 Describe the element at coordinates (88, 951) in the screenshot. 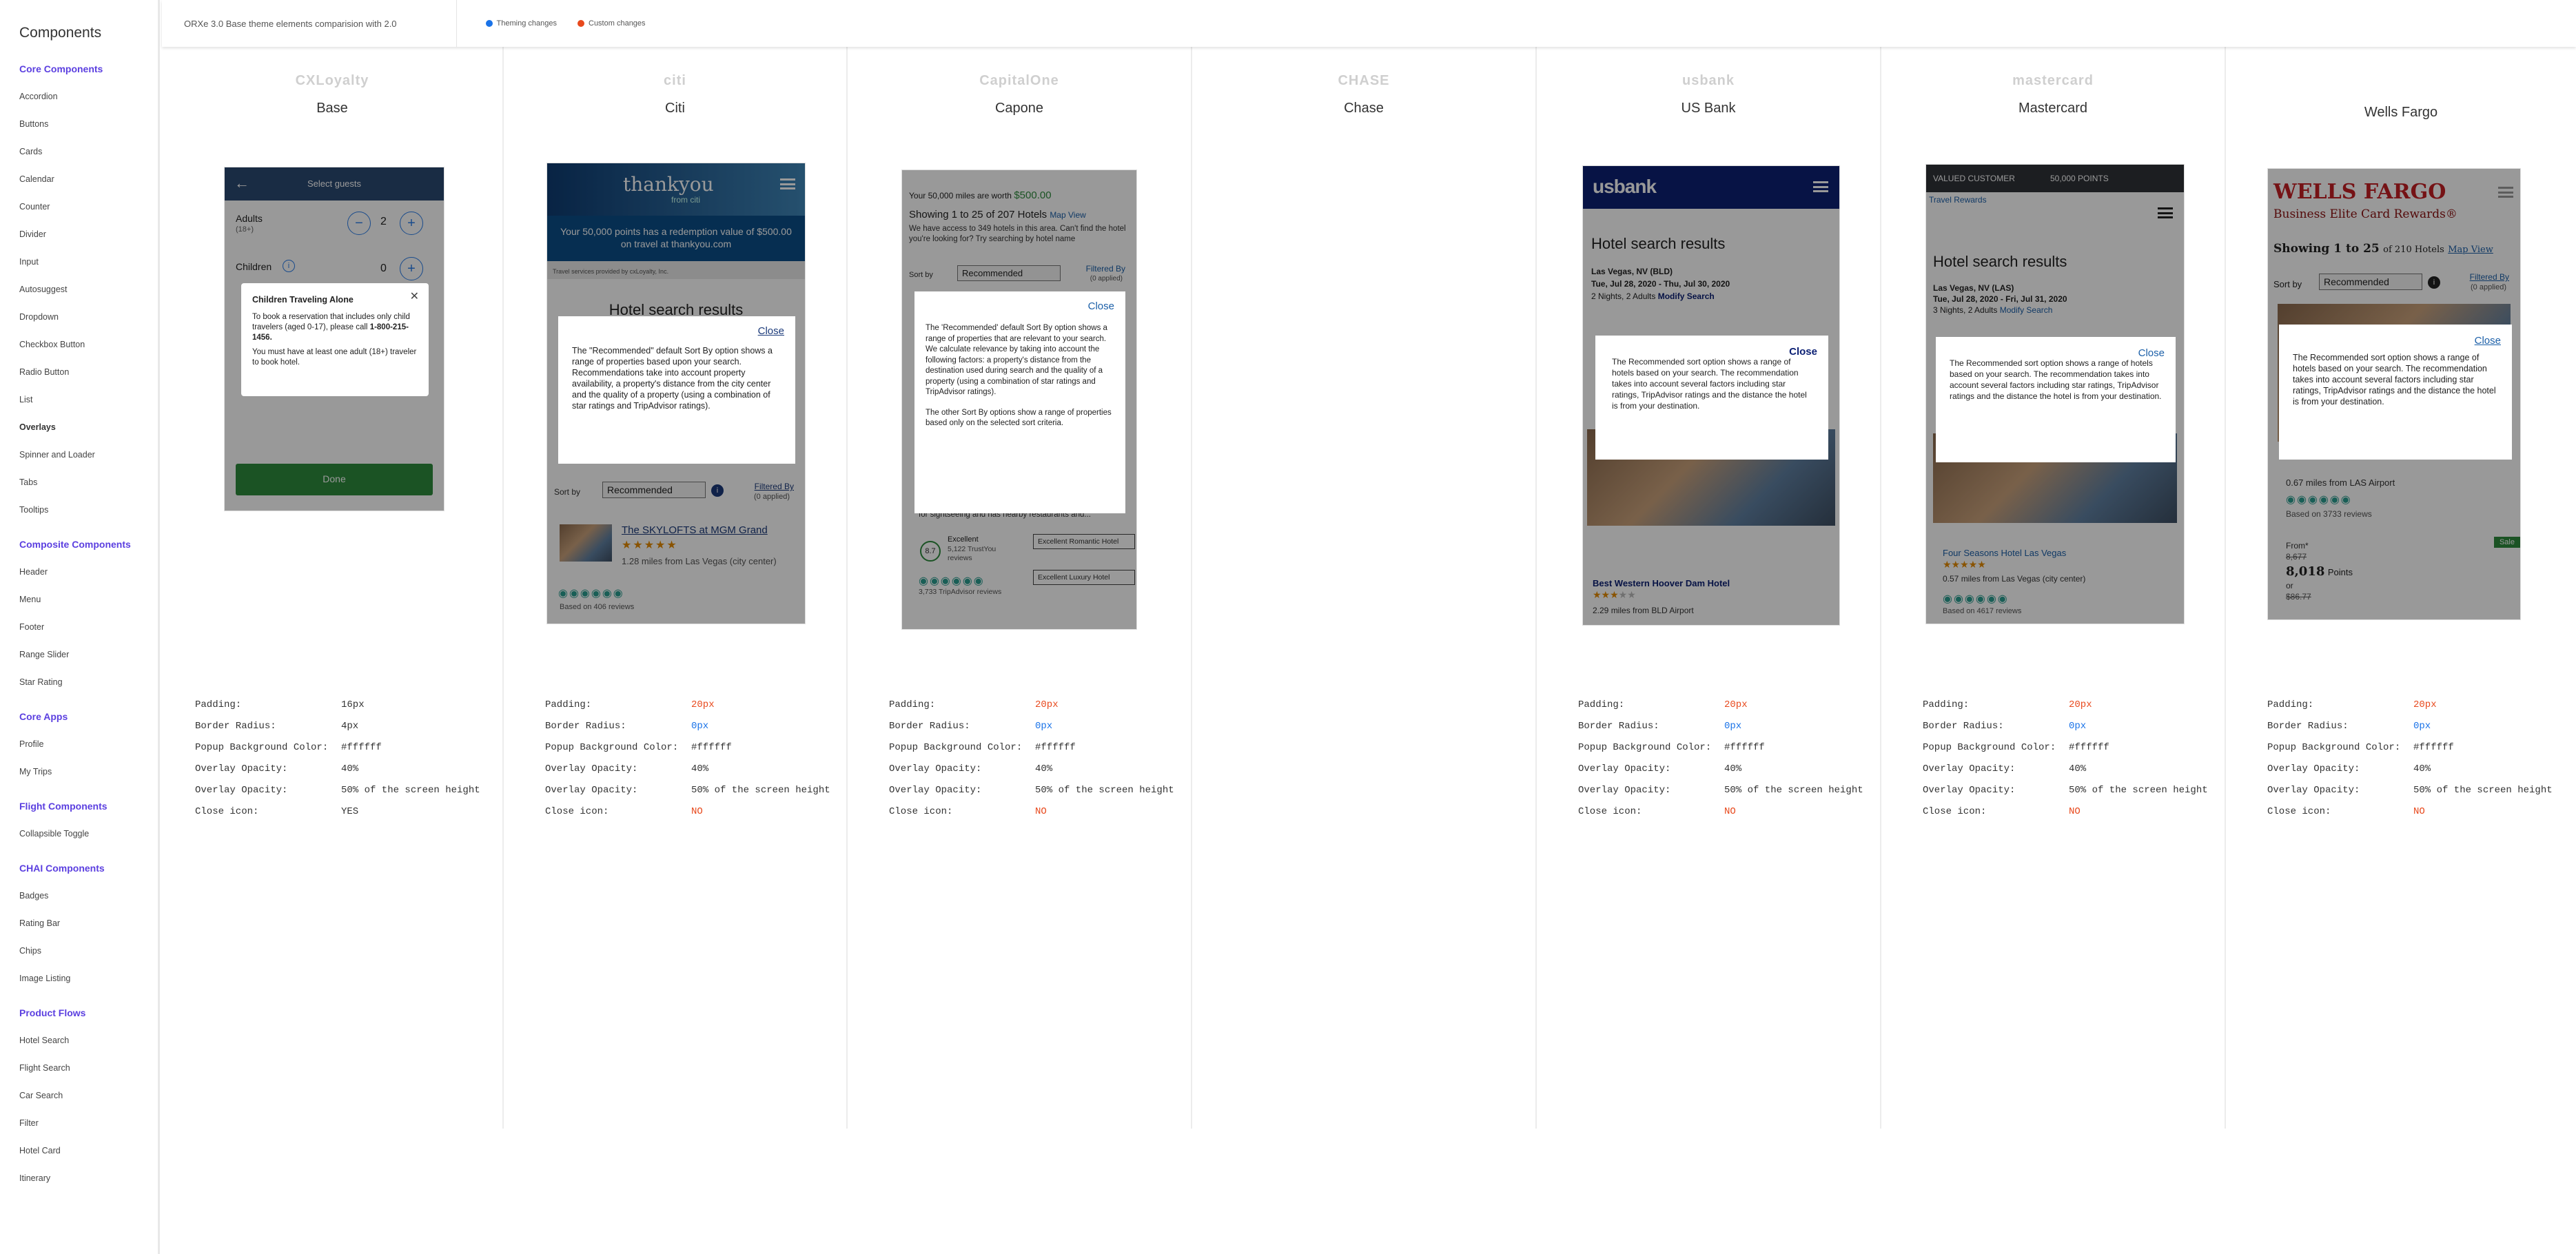

I see `sidebar-item-chips: Chips` at that location.